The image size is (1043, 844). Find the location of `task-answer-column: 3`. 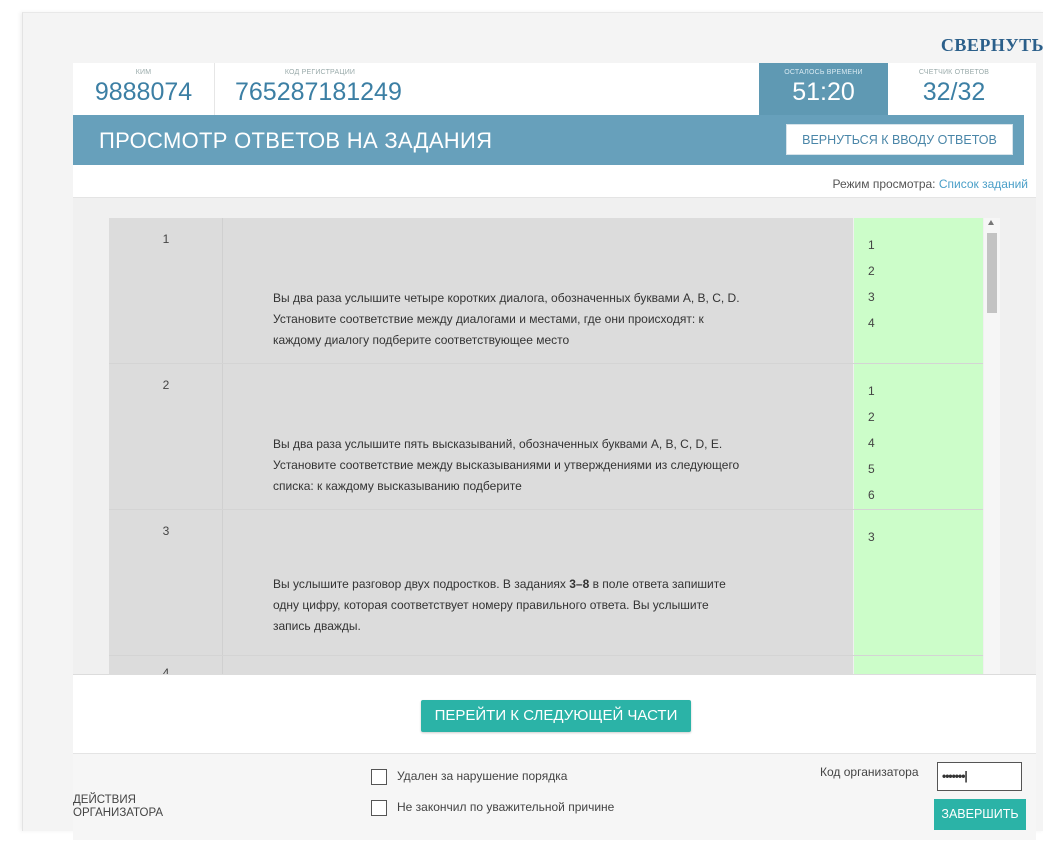

task-answer-column: 3 is located at coordinates (918, 582).